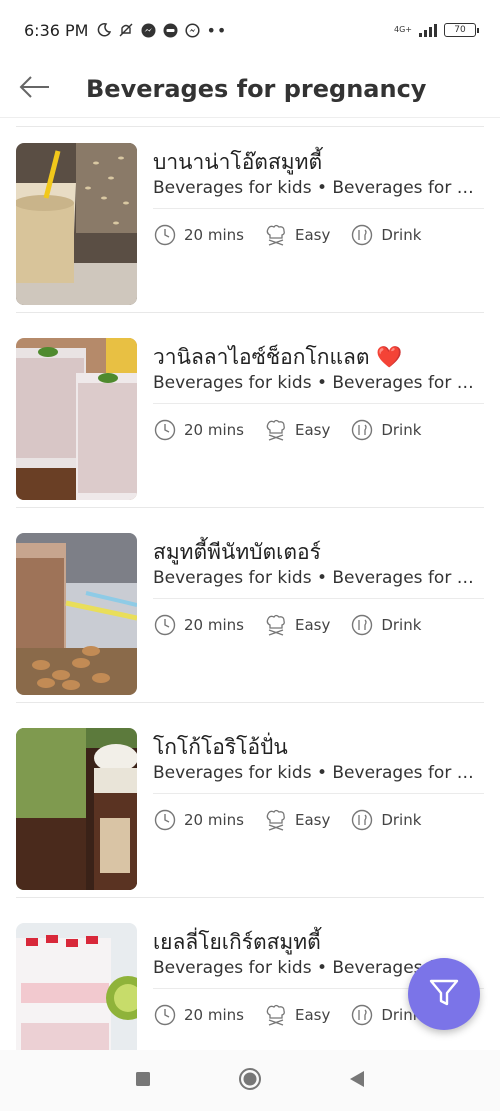 The image size is (500, 1111). What do you see at coordinates (76, 986) in the screenshot?
I see `jelly-yogurt-smoothie-photo` at bounding box center [76, 986].